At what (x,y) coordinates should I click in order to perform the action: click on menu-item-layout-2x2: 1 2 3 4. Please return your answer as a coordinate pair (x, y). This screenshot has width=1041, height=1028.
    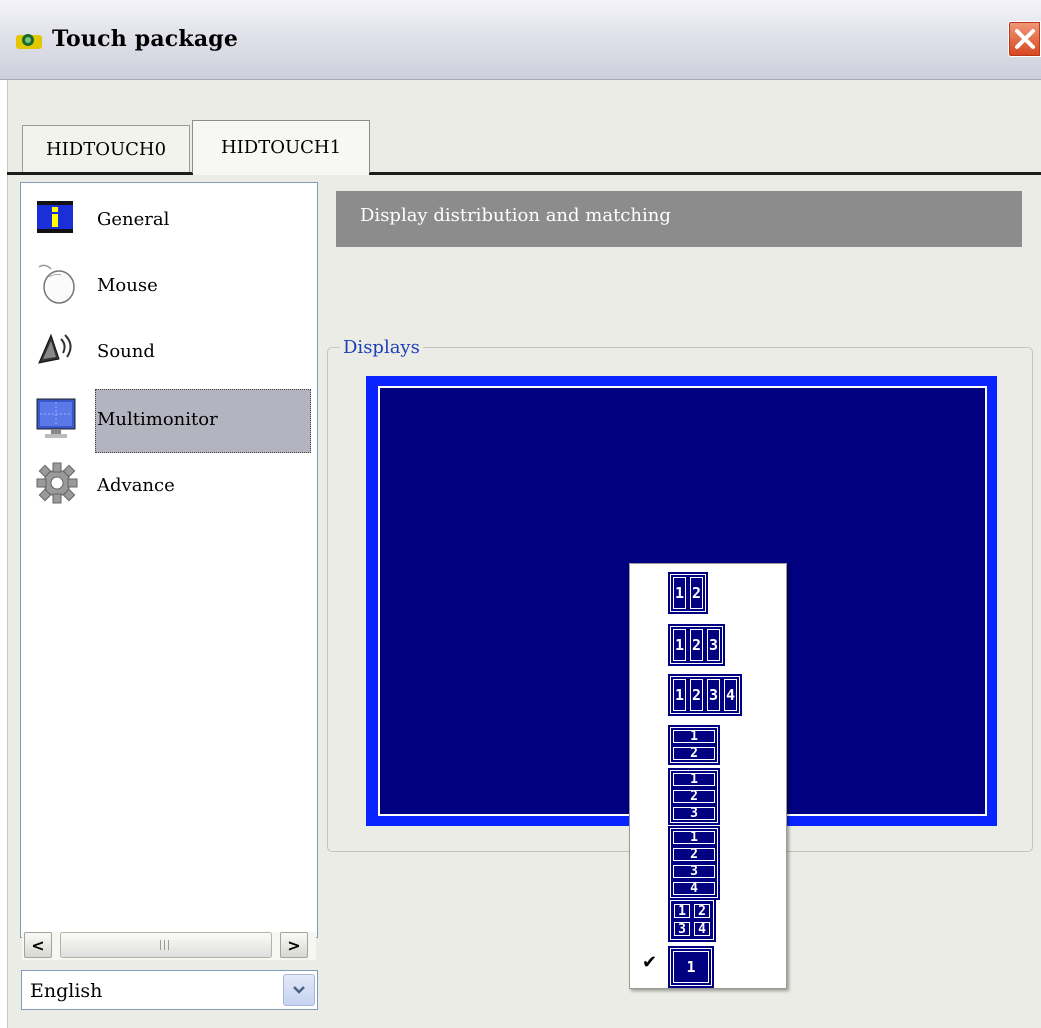
    Looking at the image, I should click on (692, 920).